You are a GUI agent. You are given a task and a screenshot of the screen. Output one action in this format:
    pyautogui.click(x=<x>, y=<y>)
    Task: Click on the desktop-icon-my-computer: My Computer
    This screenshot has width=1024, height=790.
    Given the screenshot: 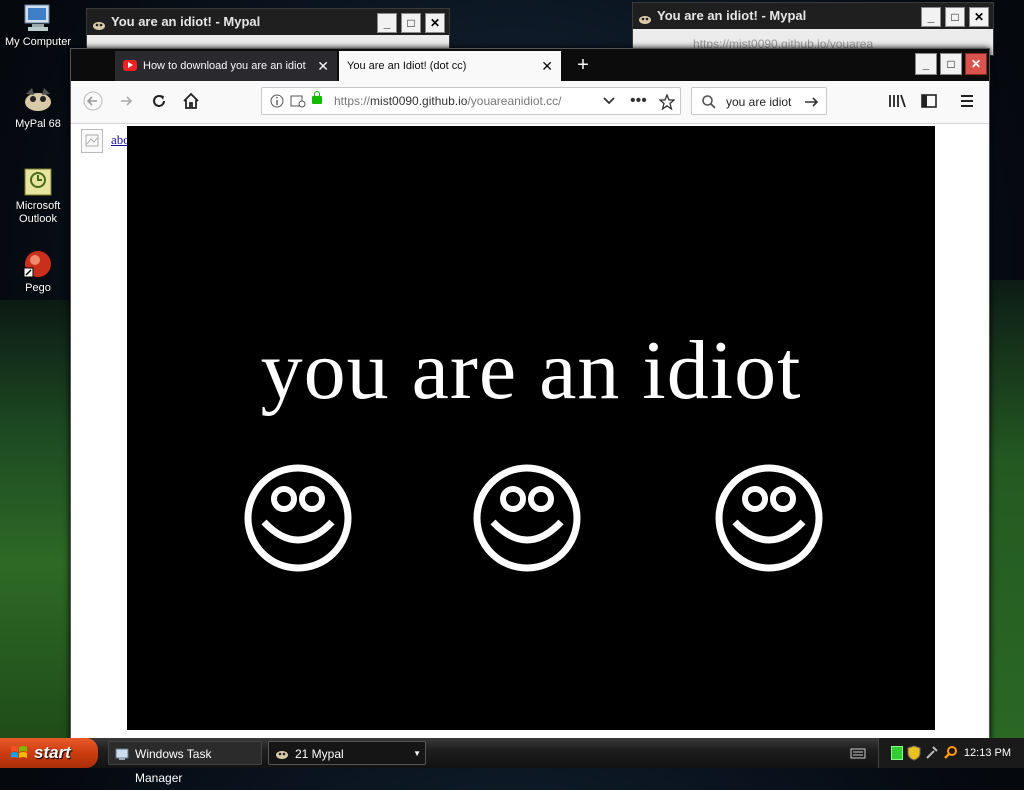 What is the action you would take?
    pyautogui.click(x=38, y=25)
    